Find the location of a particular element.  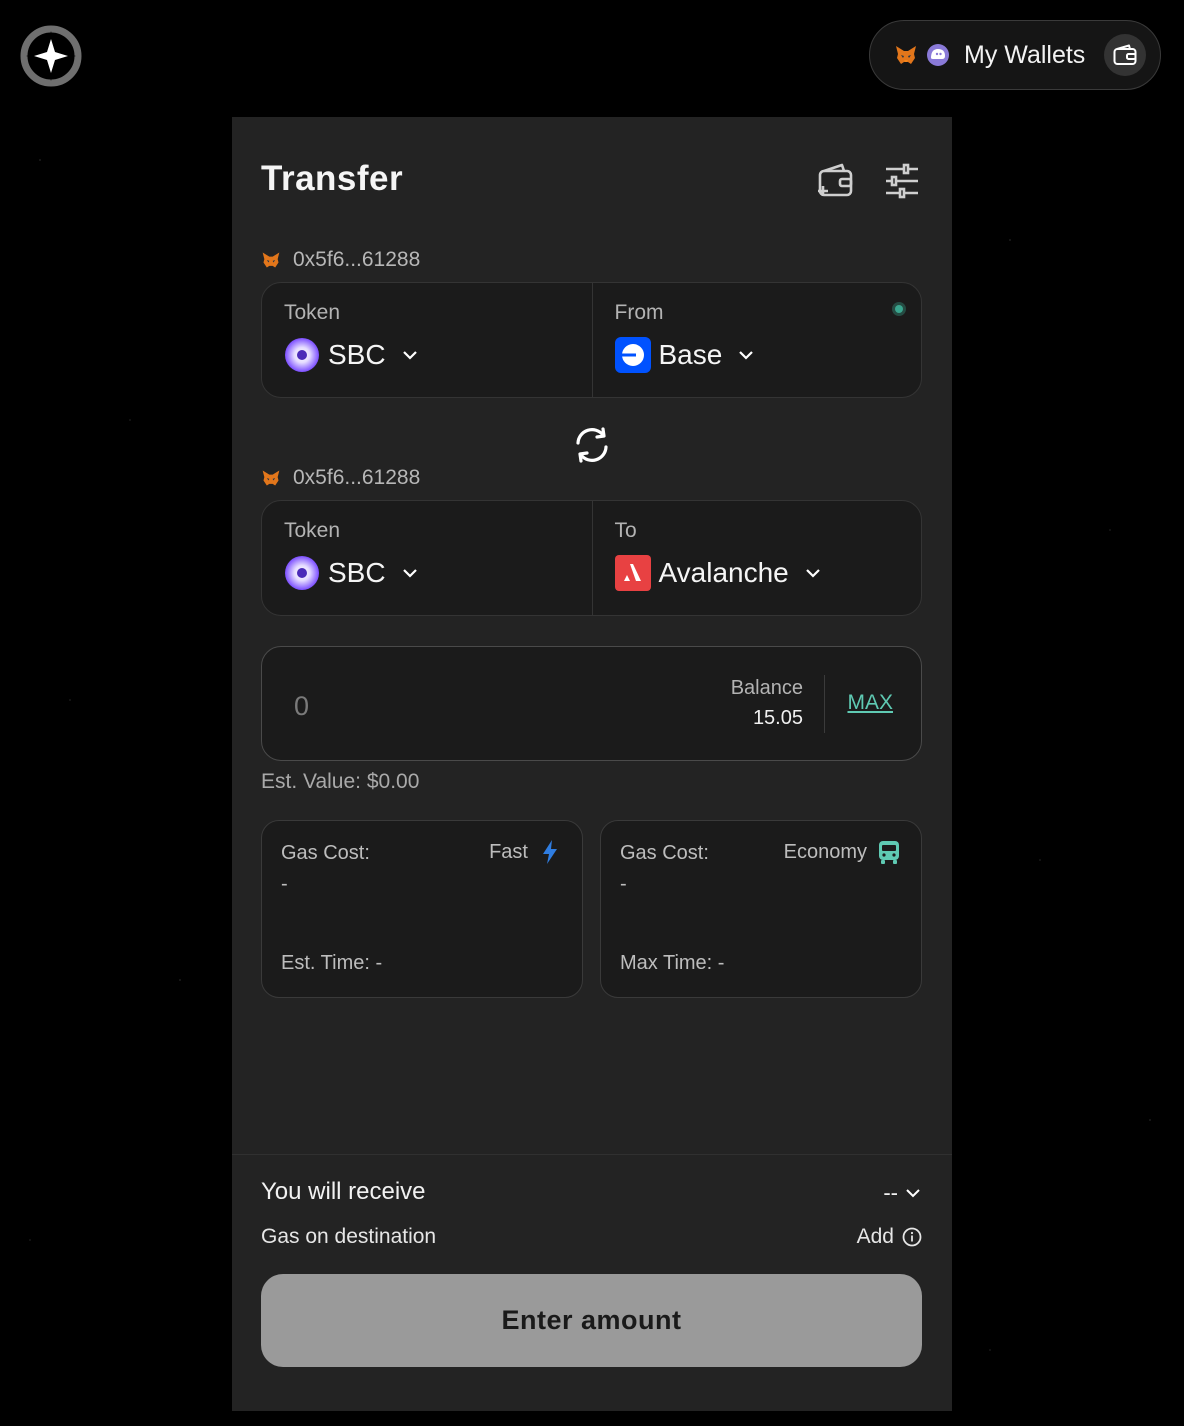

amount-box: Balance 15.05 MAX is located at coordinates (591, 703).